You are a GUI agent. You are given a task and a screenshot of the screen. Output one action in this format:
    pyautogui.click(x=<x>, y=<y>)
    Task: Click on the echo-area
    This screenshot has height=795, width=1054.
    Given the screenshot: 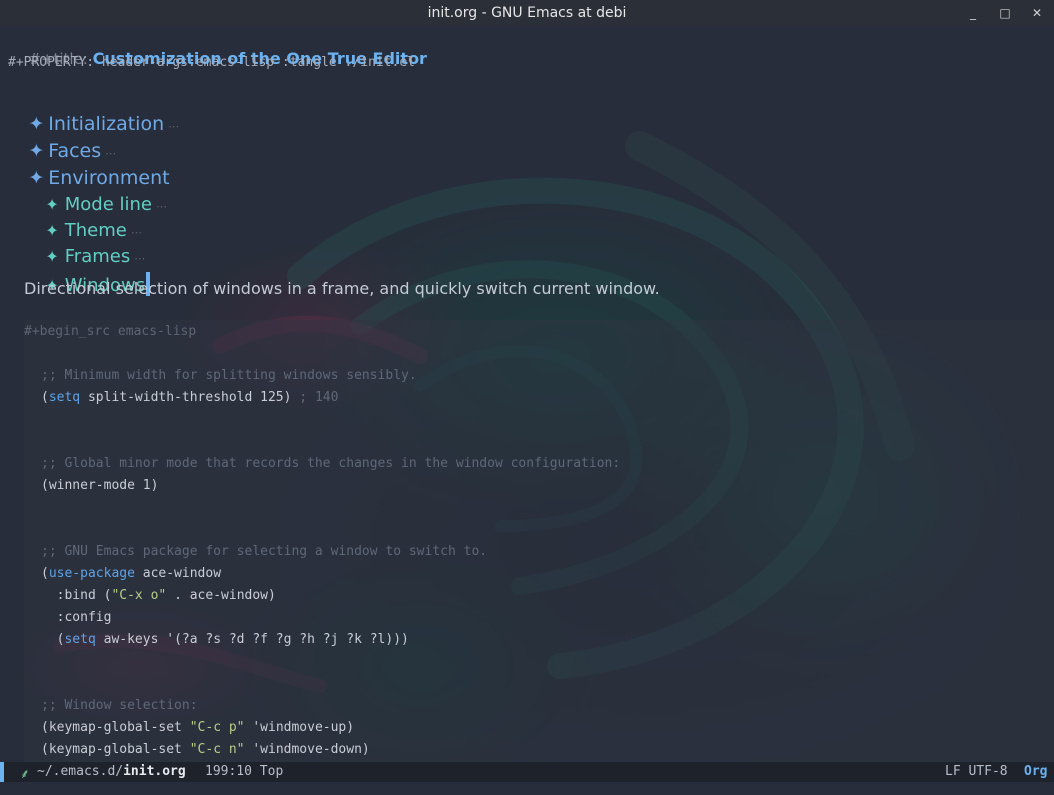 What is the action you would take?
    pyautogui.click(x=527, y=788)
    